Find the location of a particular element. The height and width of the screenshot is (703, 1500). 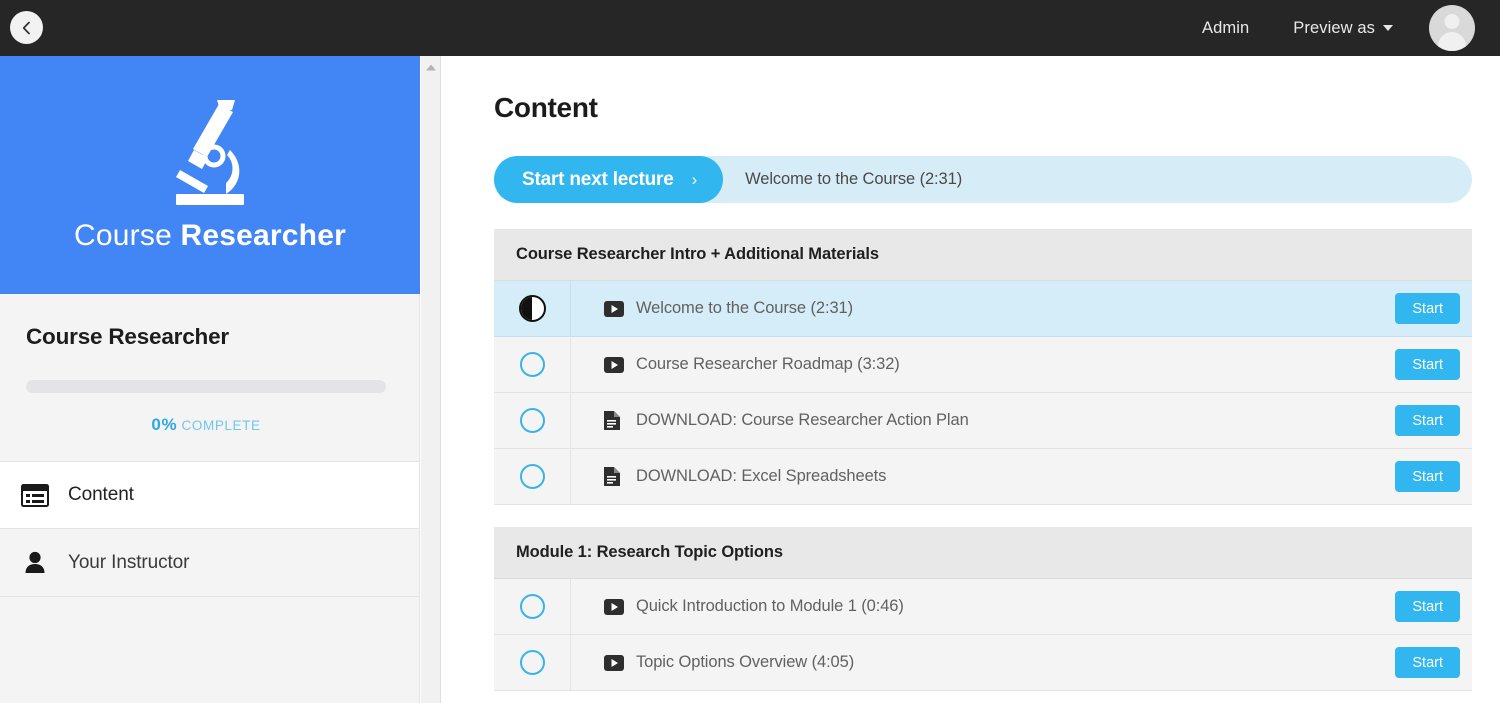

course-logo-panel: Course Researcher is located at coordinates (210, 175).